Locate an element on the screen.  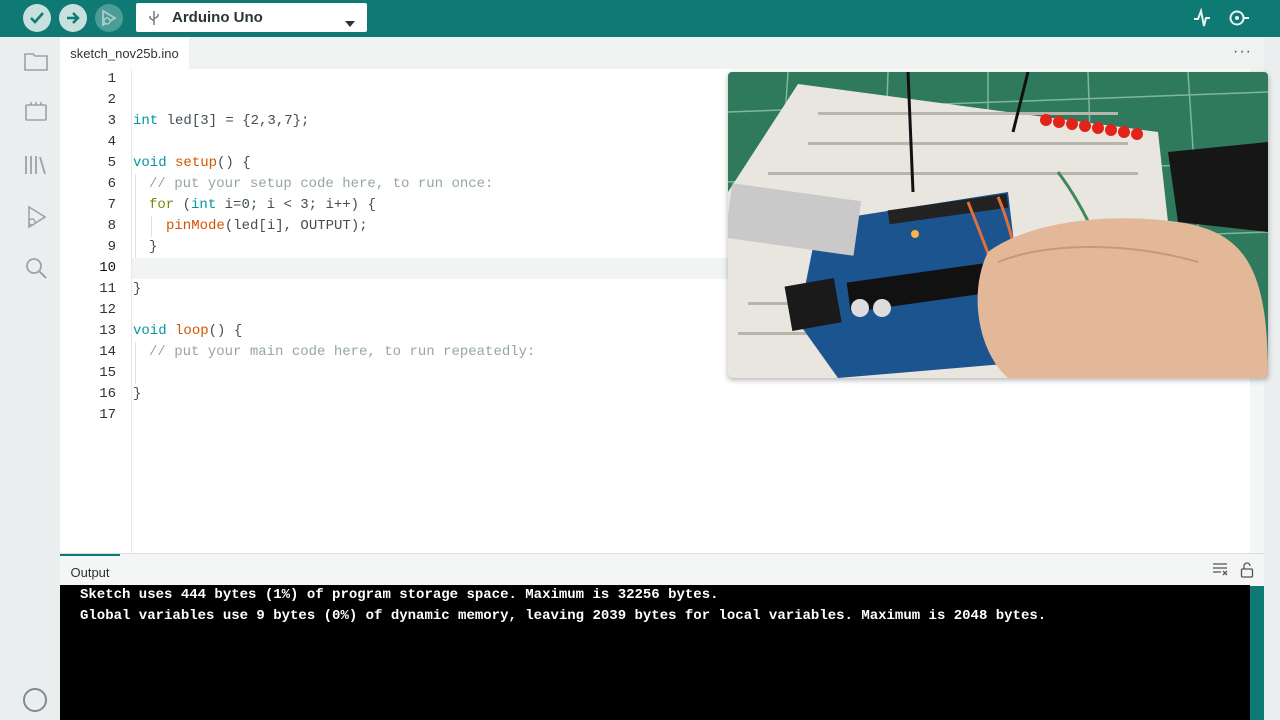
line-number: 13 is located at coordinates (107, 331).